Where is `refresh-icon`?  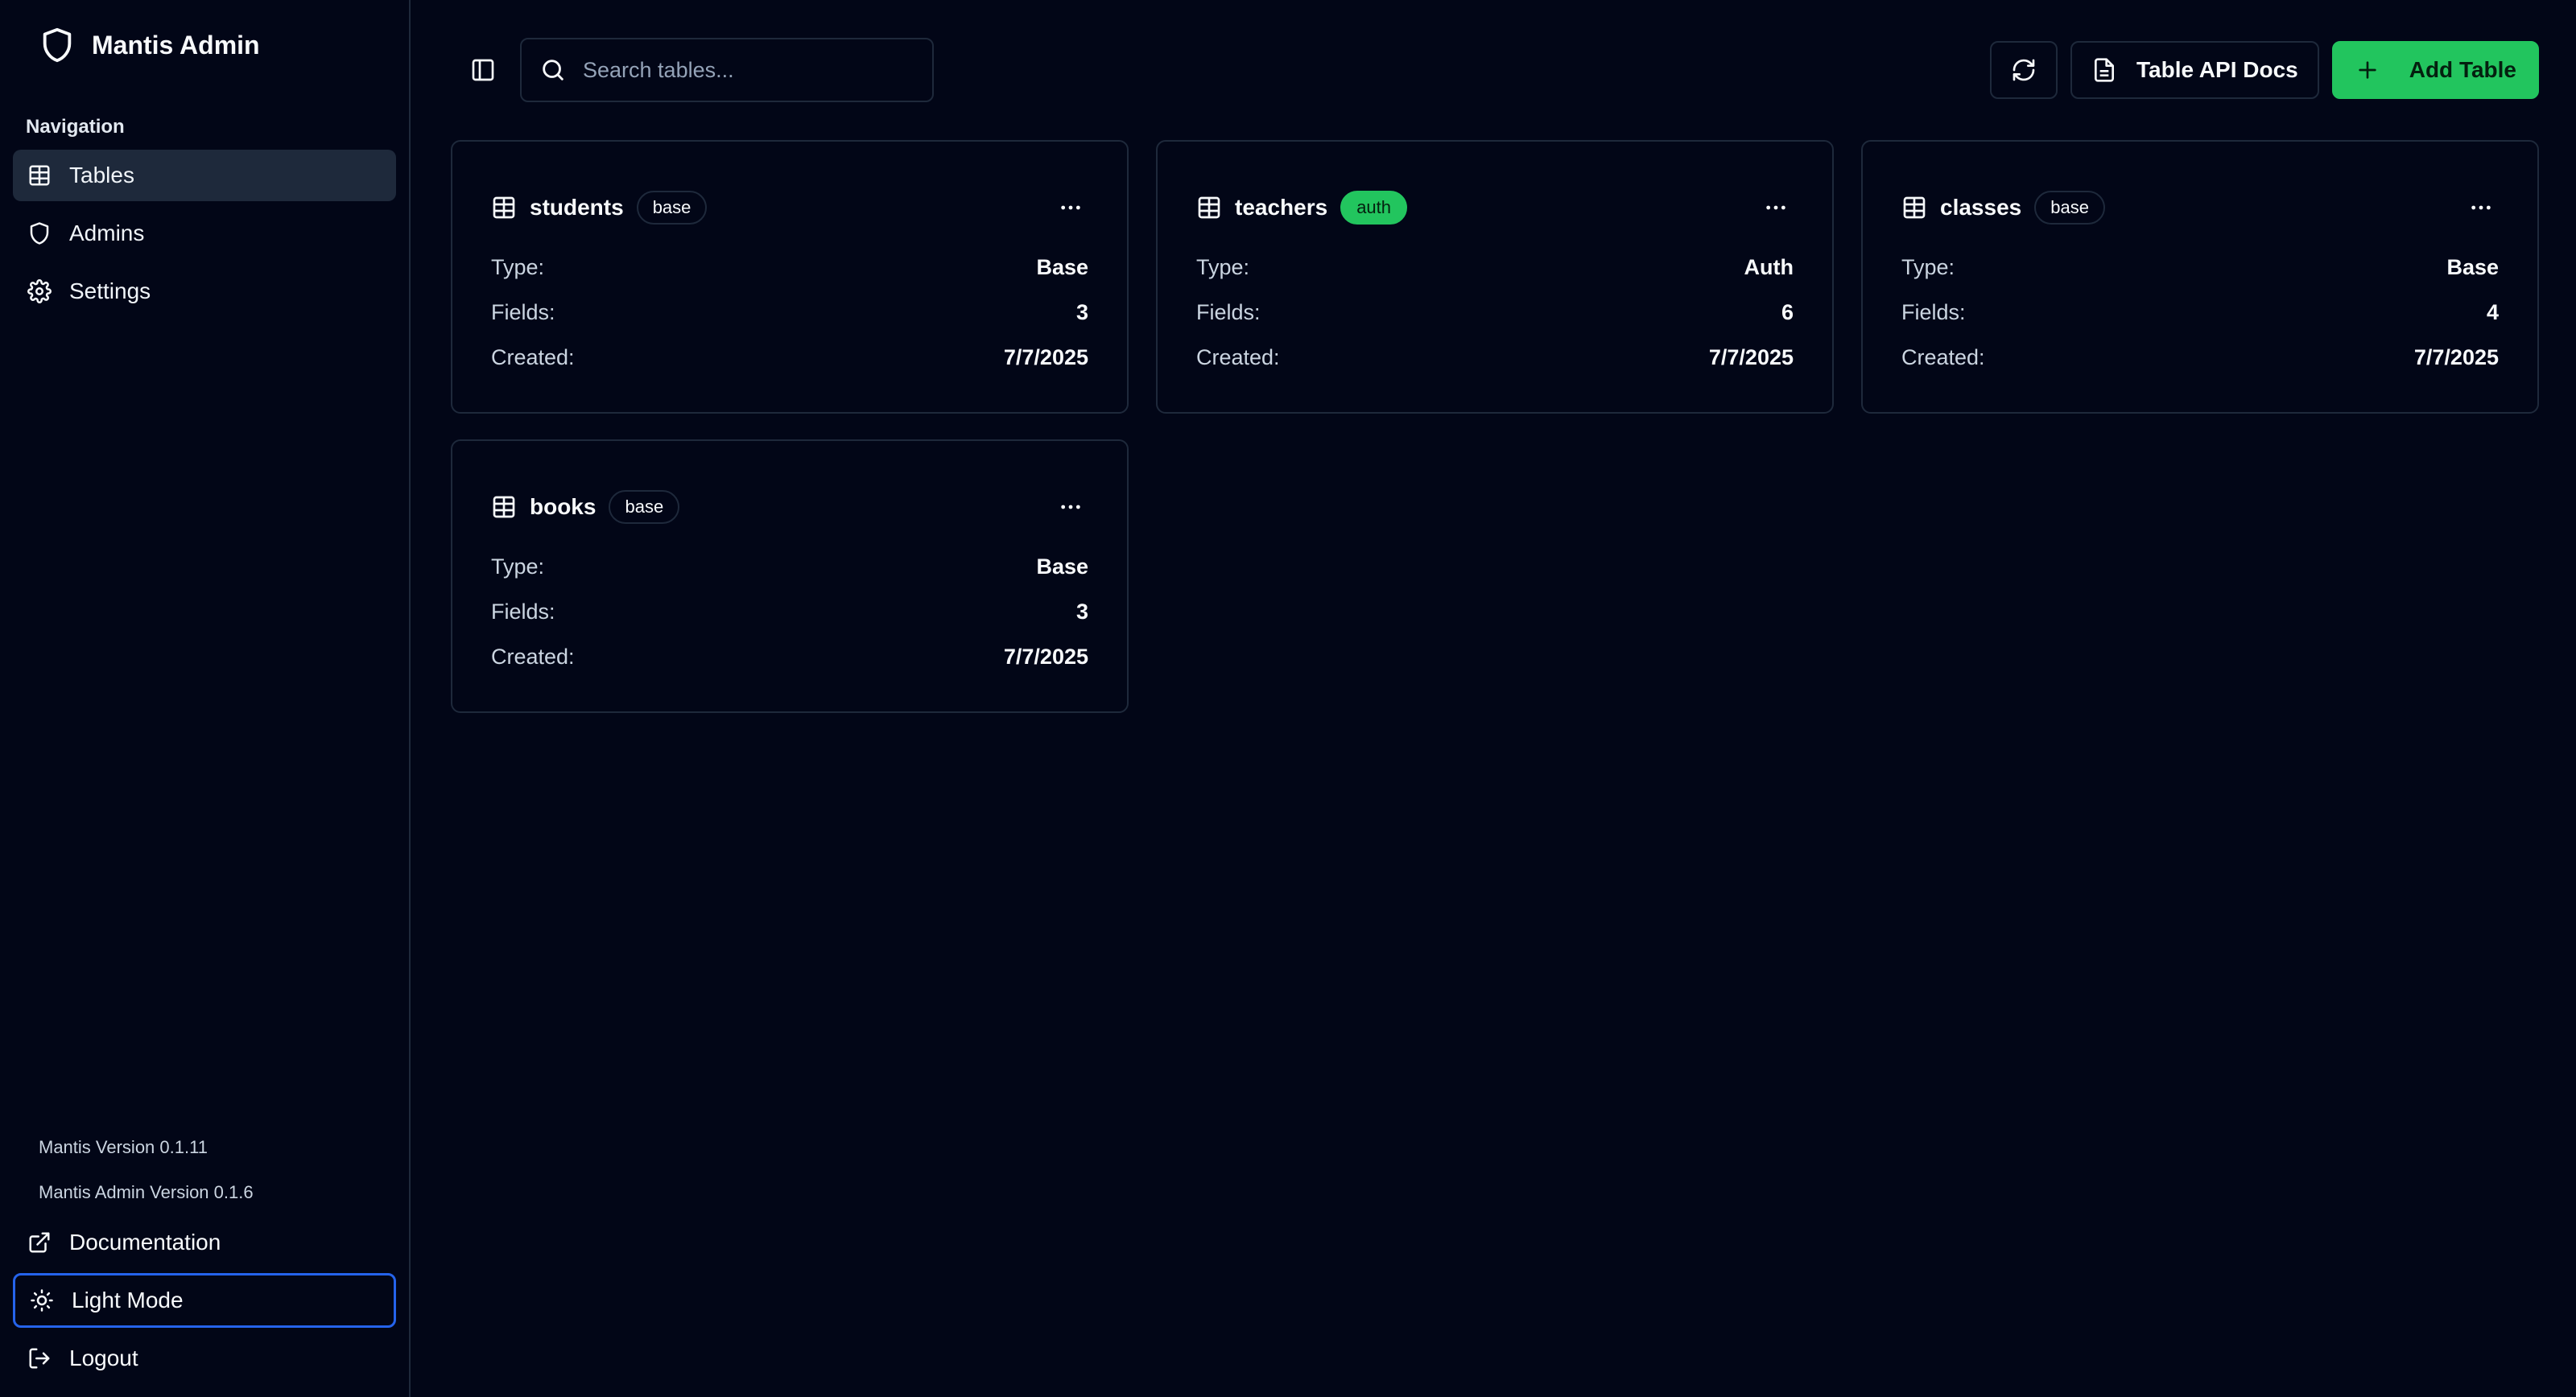
refresh-icon is located at coordinates (2024, 70).